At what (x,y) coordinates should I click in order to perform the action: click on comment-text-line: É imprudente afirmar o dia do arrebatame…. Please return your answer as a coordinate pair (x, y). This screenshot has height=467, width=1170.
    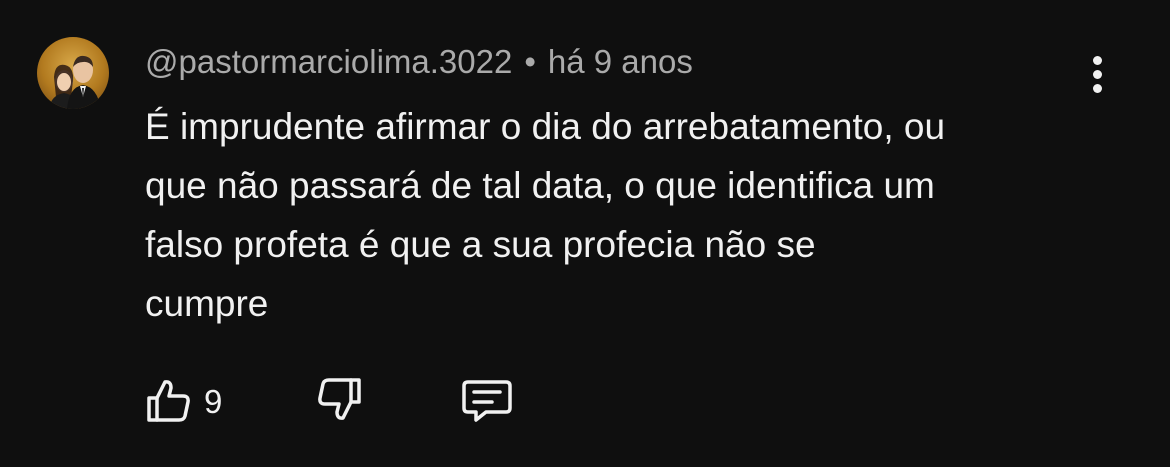
    Looking at the image, I should click on (545, 126).